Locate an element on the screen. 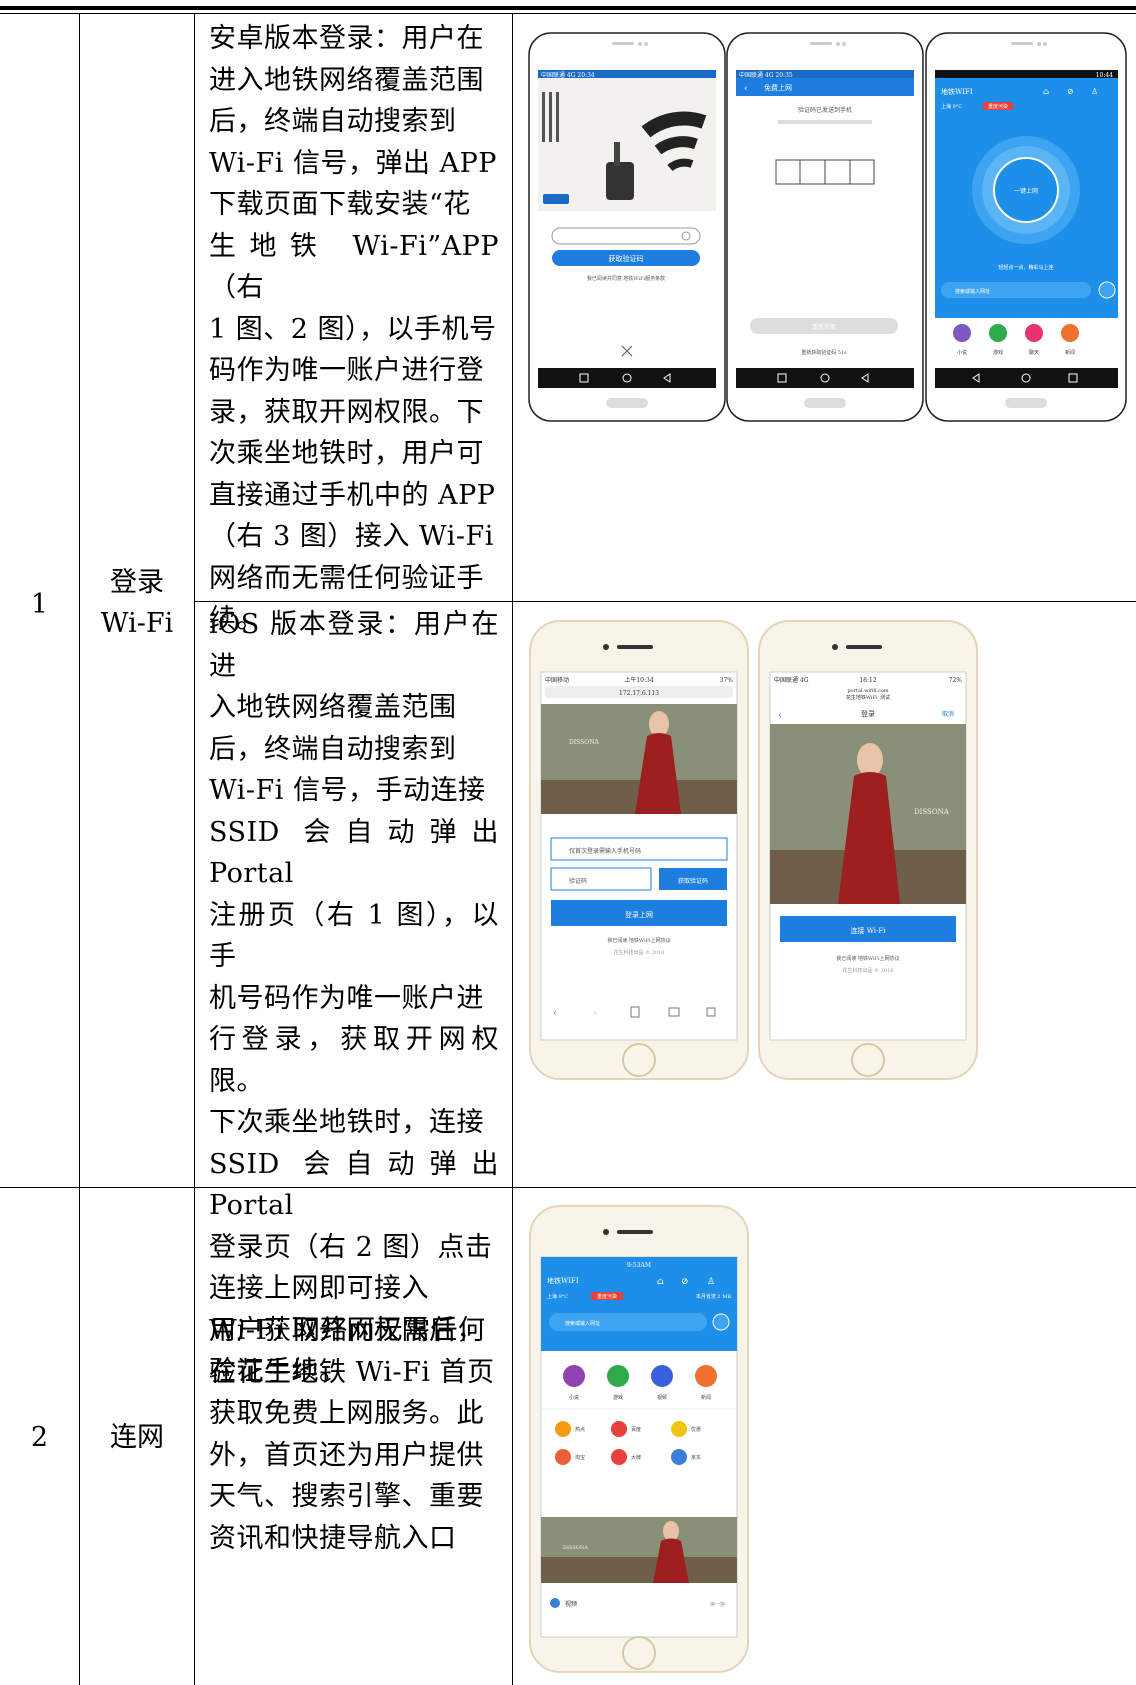 The width and height of the screenshot is (1136, 1685). text-line: 行登录，获取开网权限。 is located at coordinates (354, 1060).